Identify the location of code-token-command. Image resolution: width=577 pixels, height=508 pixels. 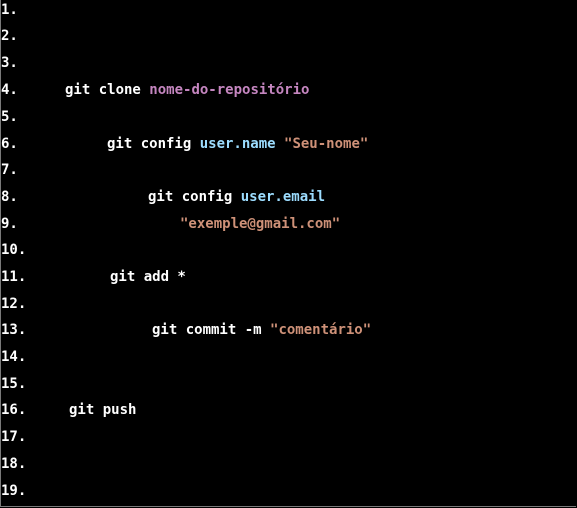
(280, 144).